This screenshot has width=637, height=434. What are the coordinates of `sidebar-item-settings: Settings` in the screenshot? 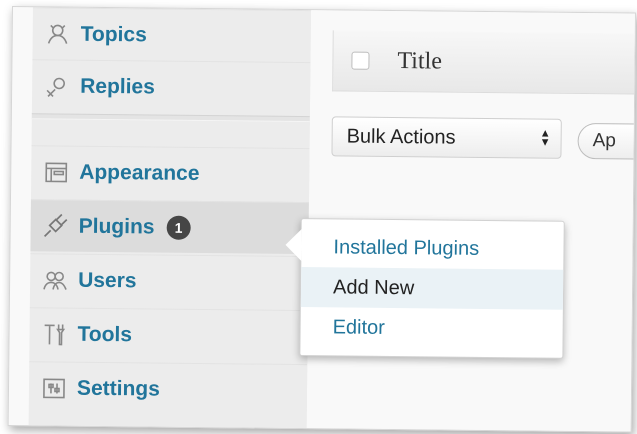 It's located at (168, 389).